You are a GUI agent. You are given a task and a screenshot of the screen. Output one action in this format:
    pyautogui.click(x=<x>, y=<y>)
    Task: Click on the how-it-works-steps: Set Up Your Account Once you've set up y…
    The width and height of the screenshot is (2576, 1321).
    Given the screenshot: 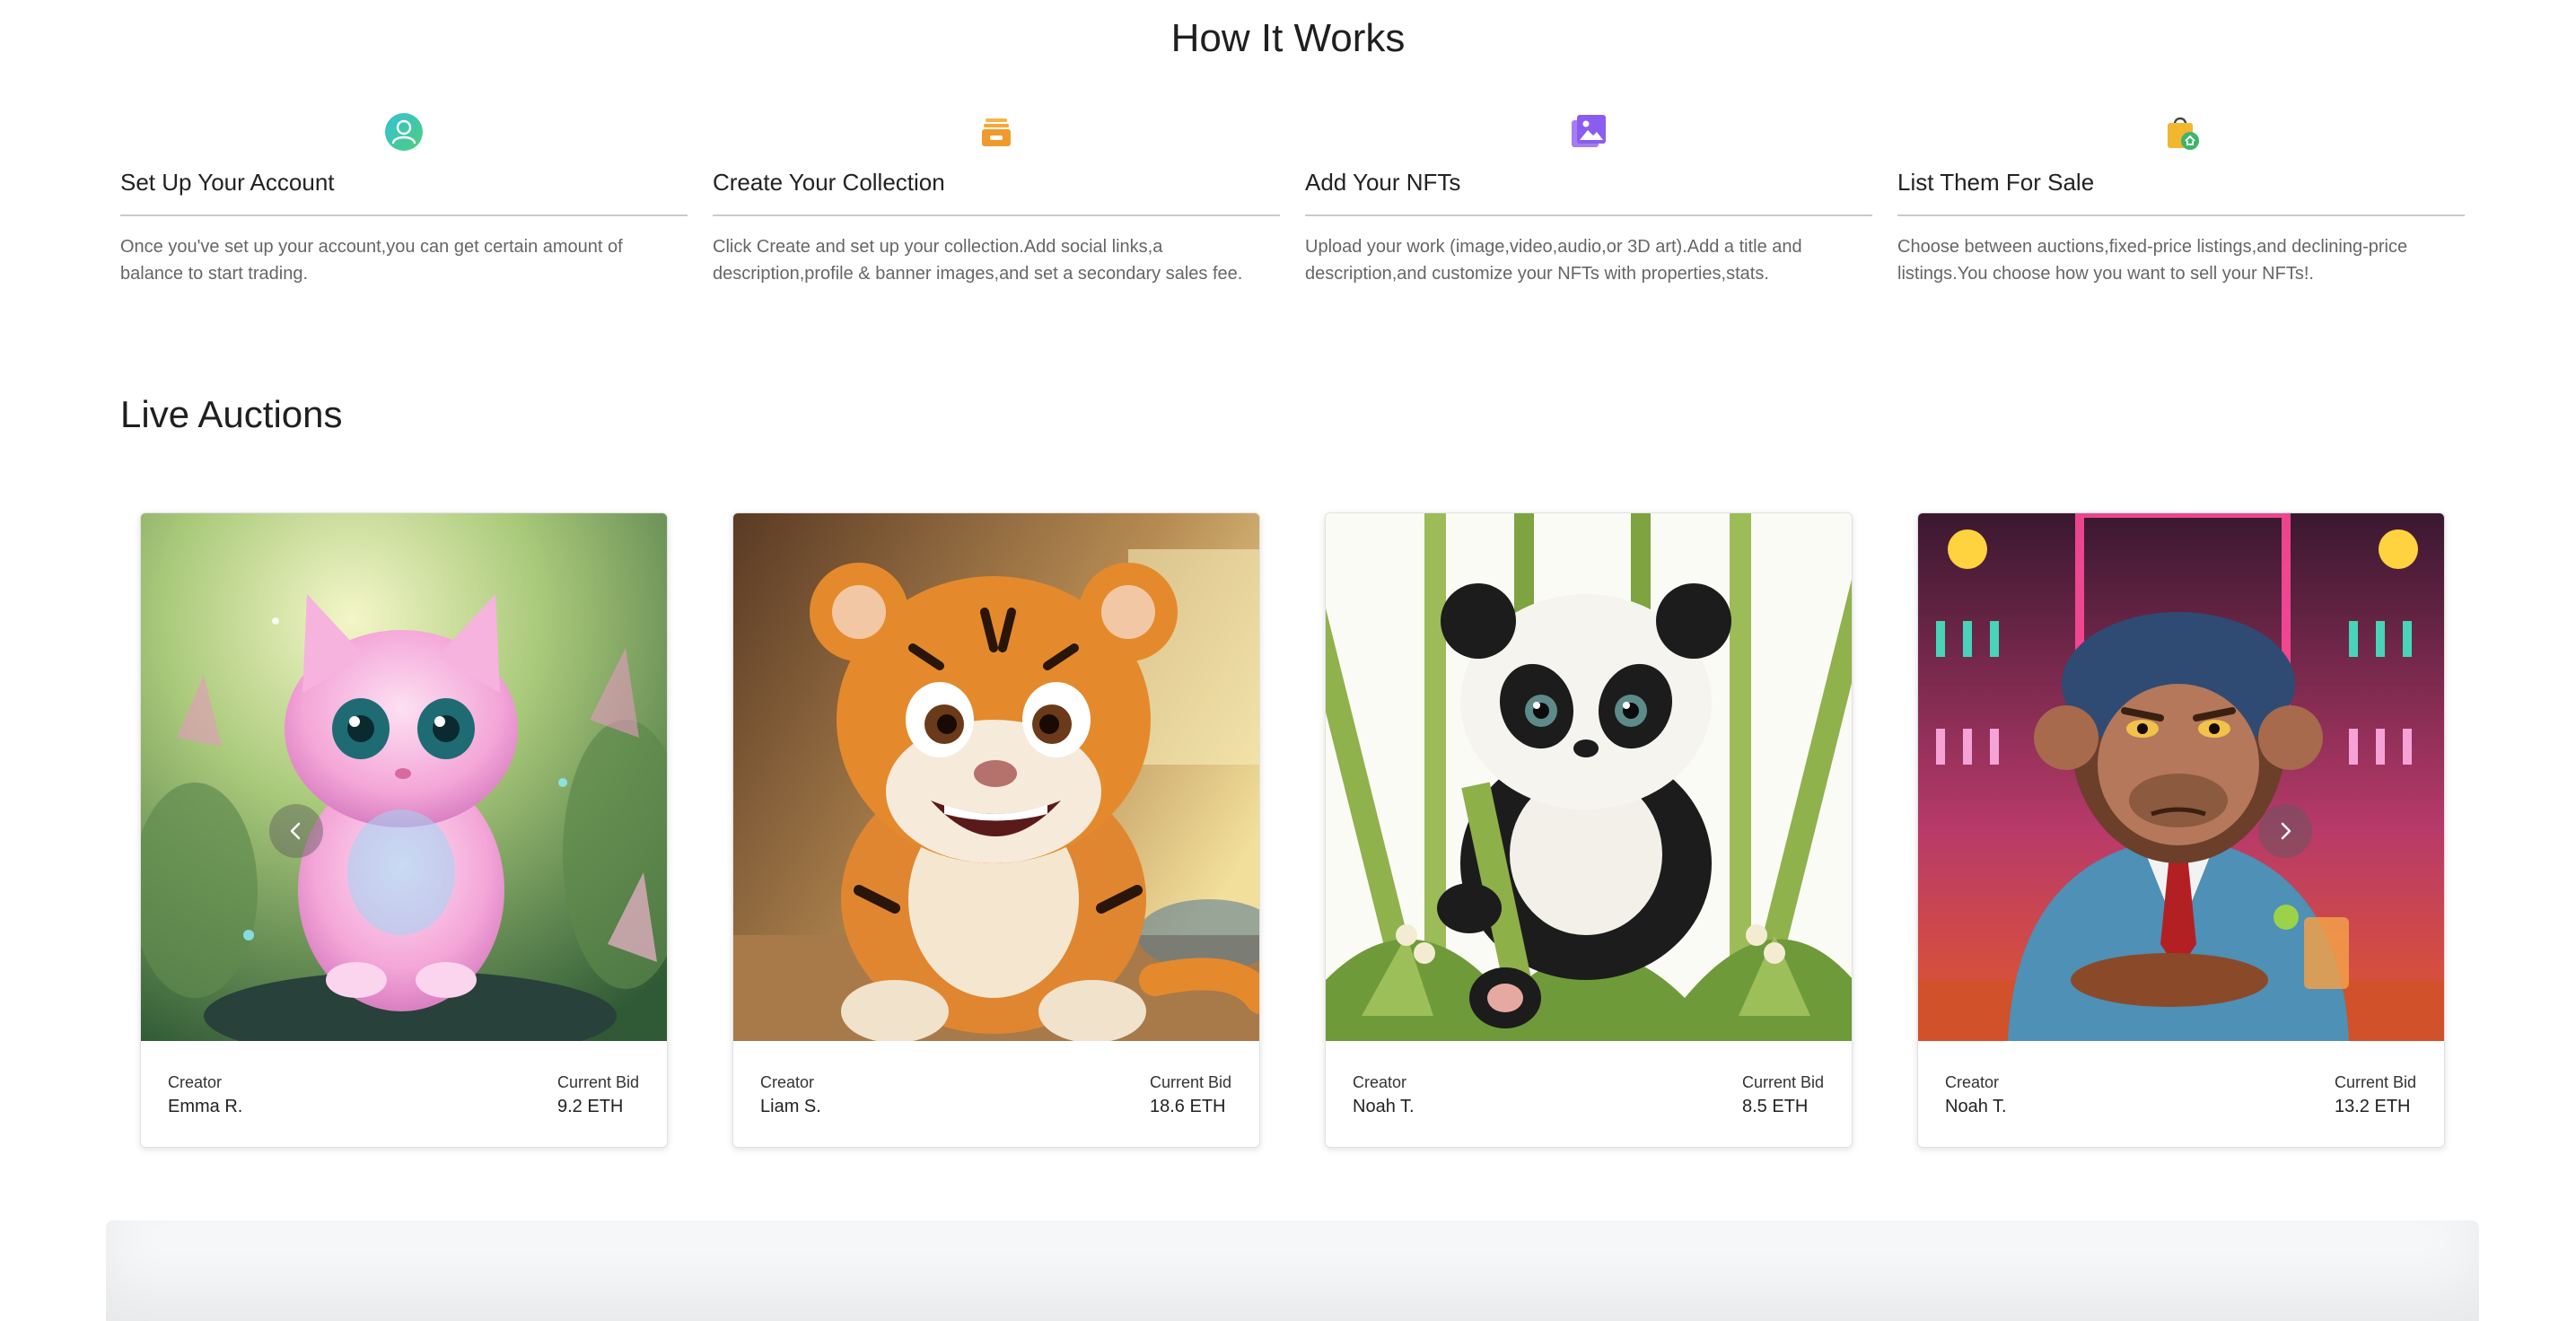 What is the action you would take?
    pyautogui.click(x=1292, y=205)
    